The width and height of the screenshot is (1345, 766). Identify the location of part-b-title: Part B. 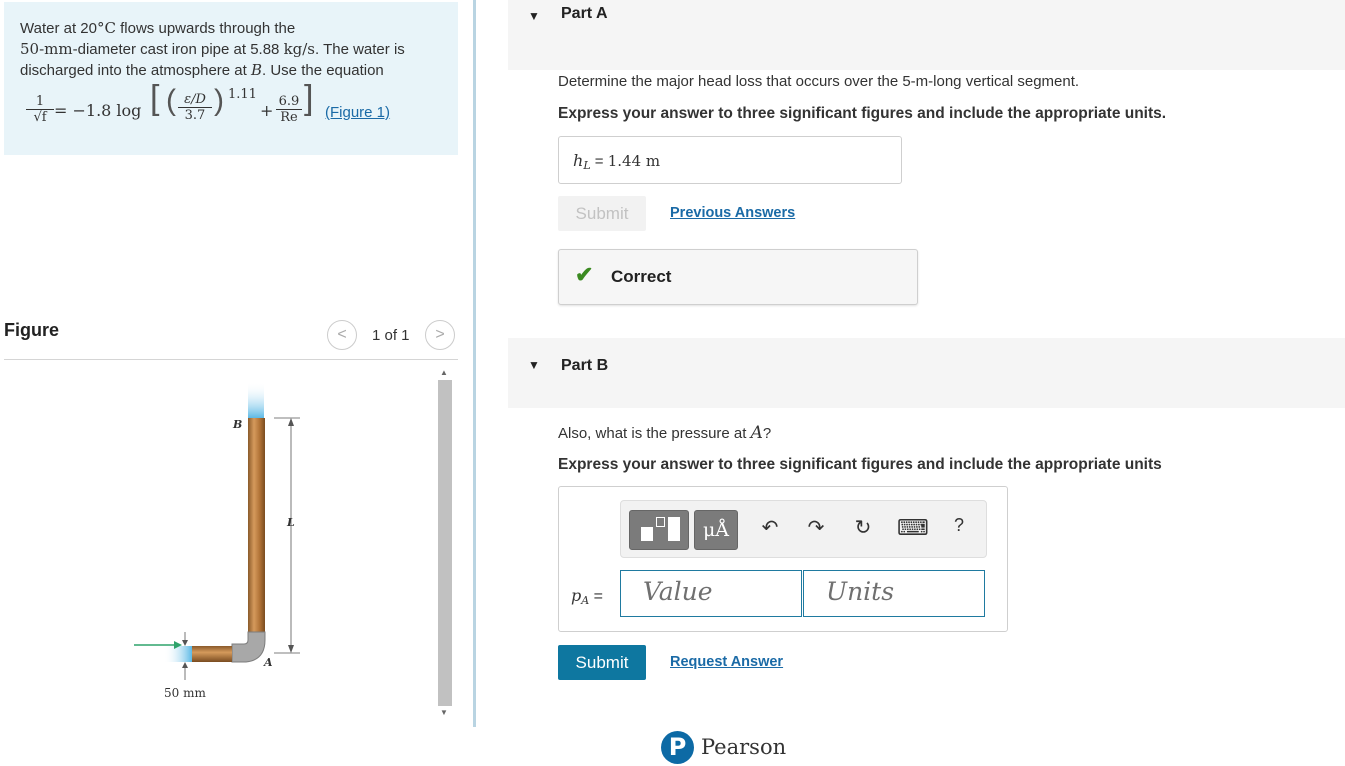
(585, 365).